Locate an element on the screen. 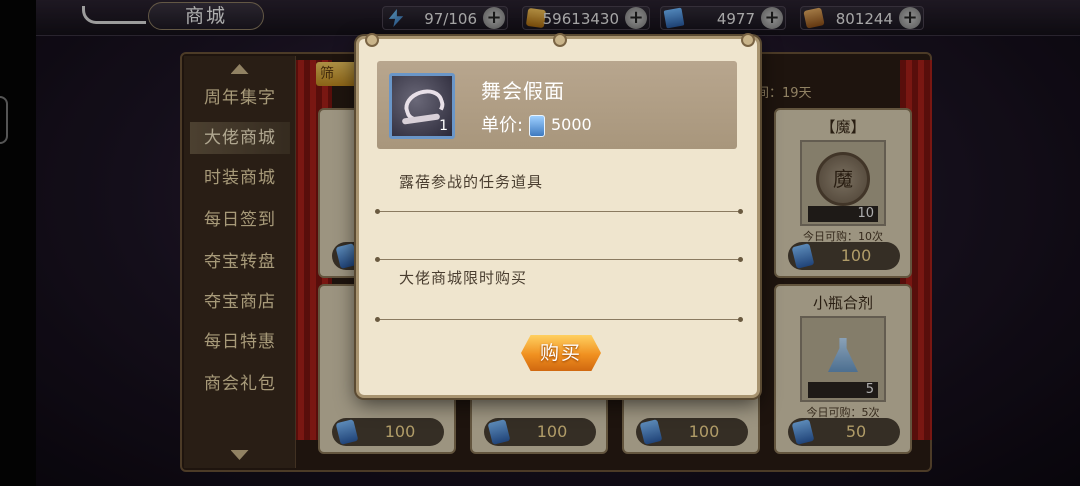  dialog-ornament is located at coordinates (559, 40).